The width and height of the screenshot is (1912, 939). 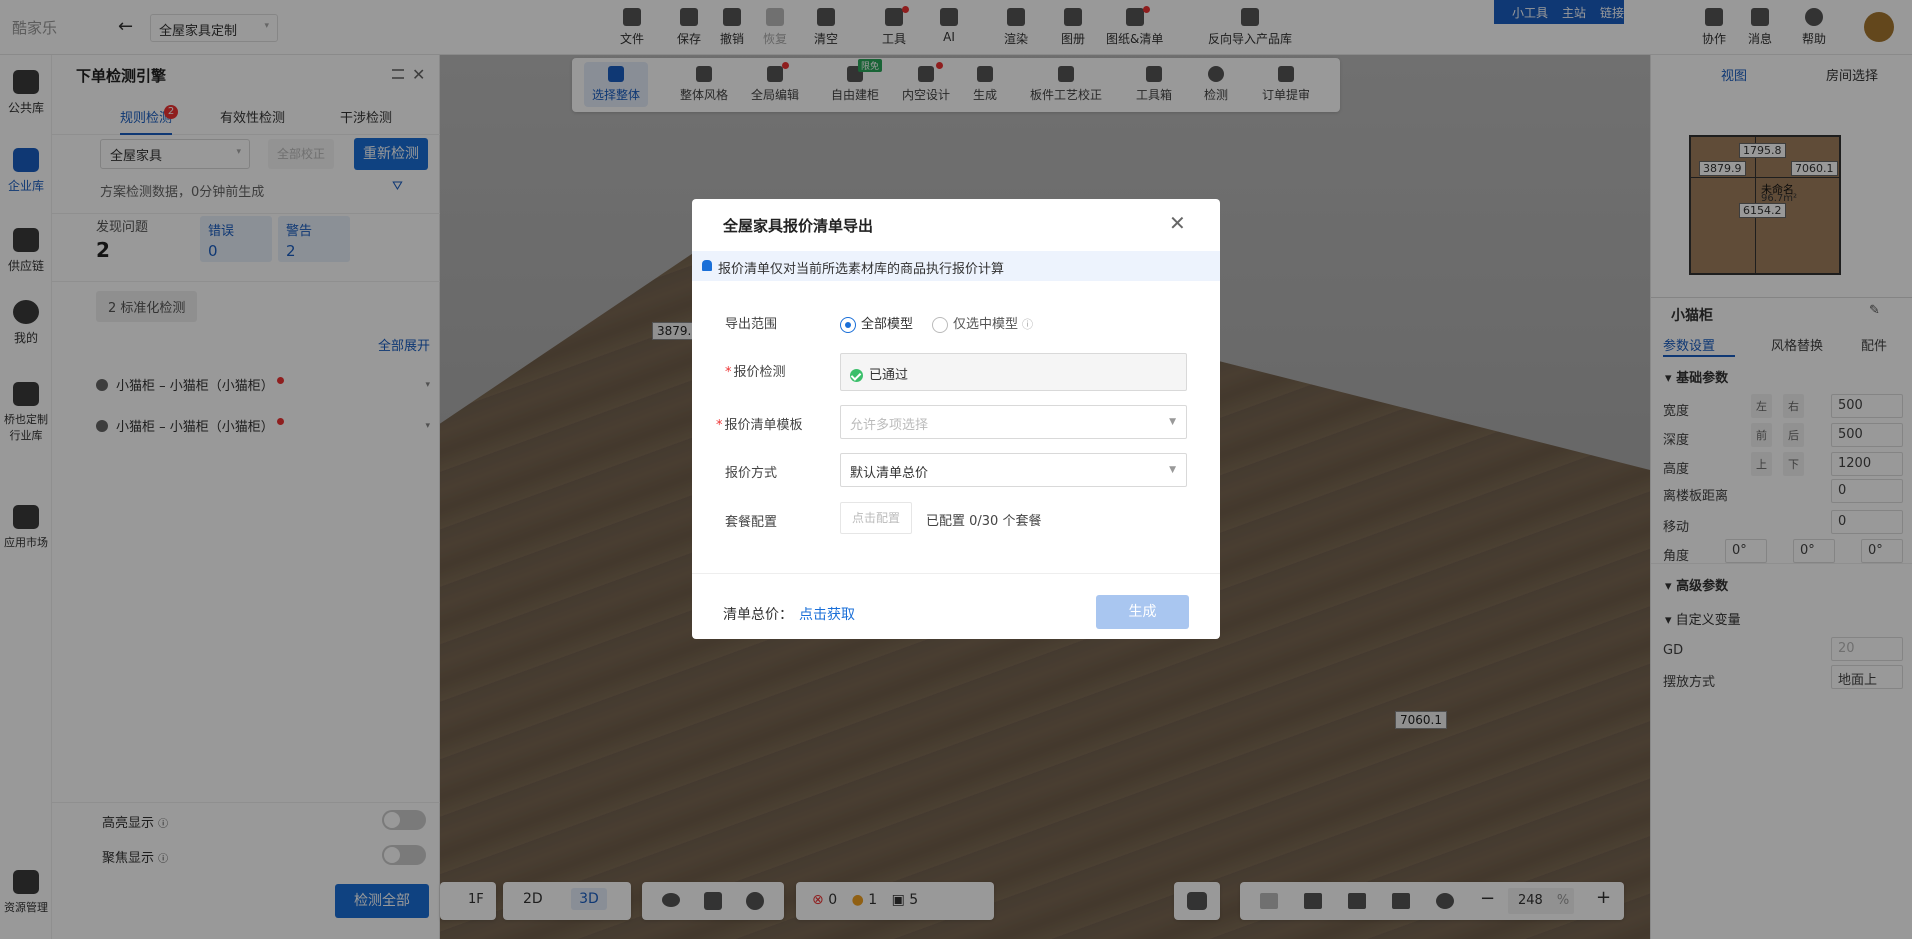 What do you see at coordinates (798, 226) in the screenshot?
I see `dialog-title: 全屋家具报价清单导出` at bounding box center [798, 226].